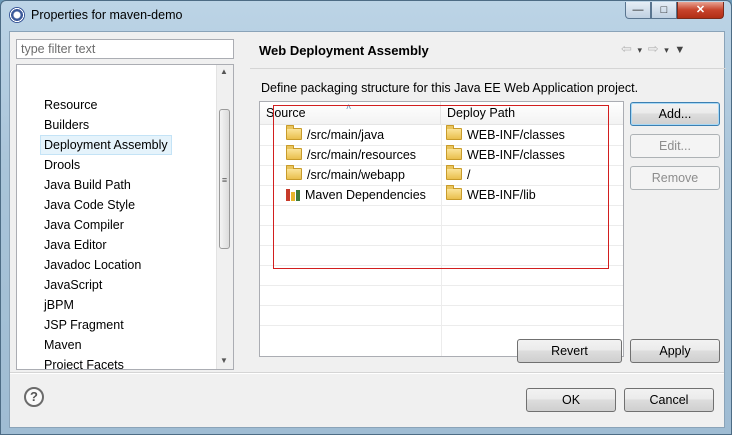  I want to click on scrollbar-thumb: ≡, so click(224, 179).